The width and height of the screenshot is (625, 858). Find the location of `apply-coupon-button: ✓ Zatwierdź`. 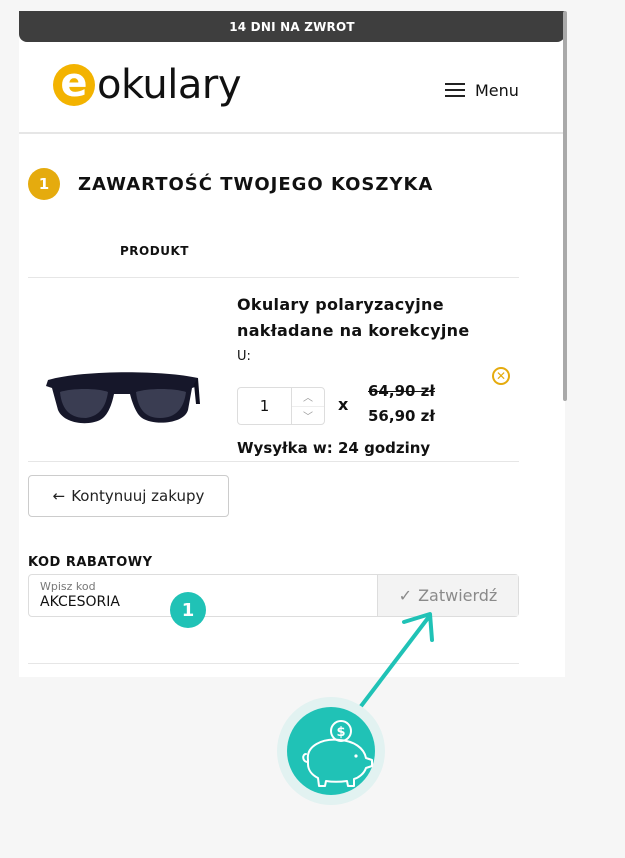

apply-coupon-button: ✓ Zatwierdź is located at coordinates (448, 595).